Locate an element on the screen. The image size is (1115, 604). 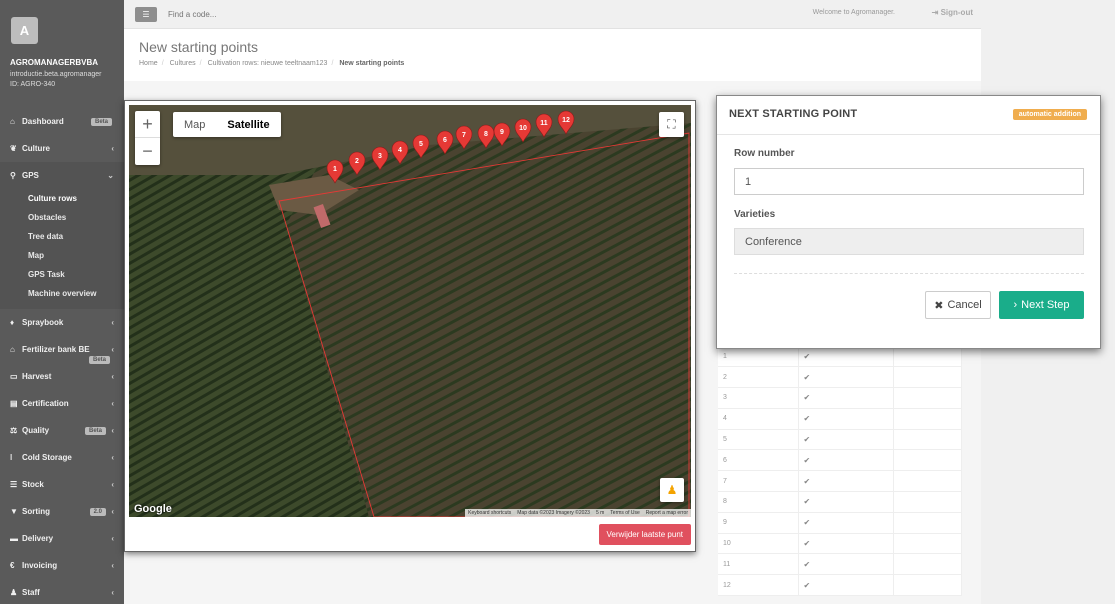
map-marker: 10 is located at coordinates (523, 130).